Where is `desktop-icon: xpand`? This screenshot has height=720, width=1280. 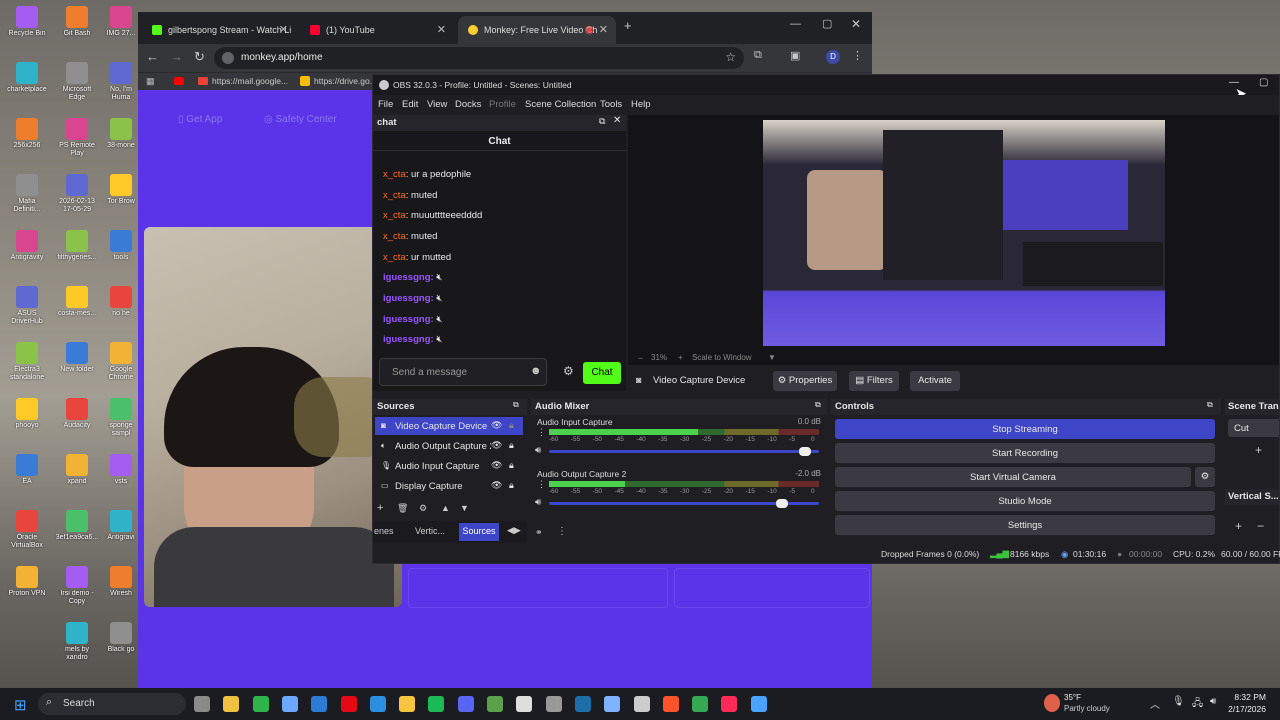 desktop-icon: xpand is located at coordinates (77, 470).